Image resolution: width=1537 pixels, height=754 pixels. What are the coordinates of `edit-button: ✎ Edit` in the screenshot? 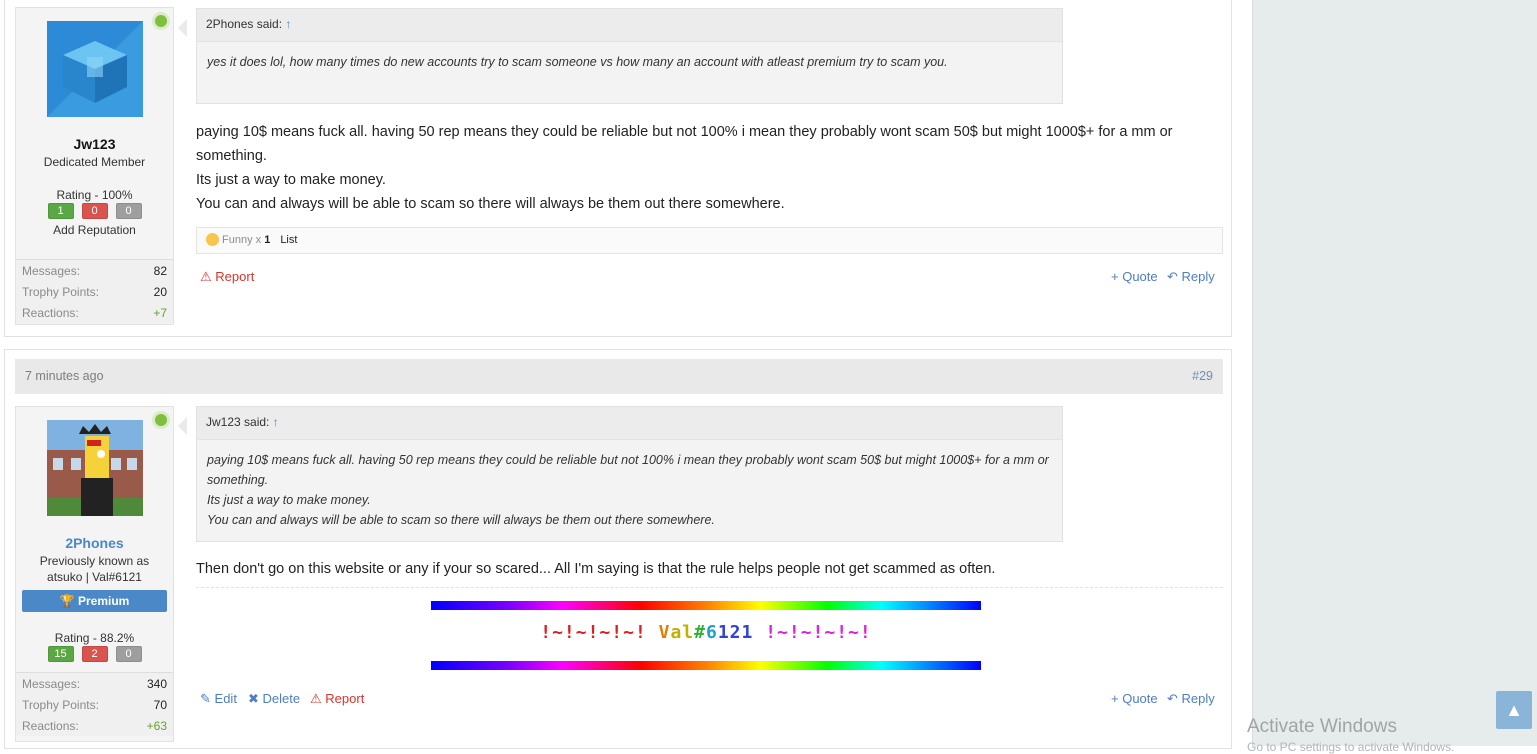 It's located at (218, 699).